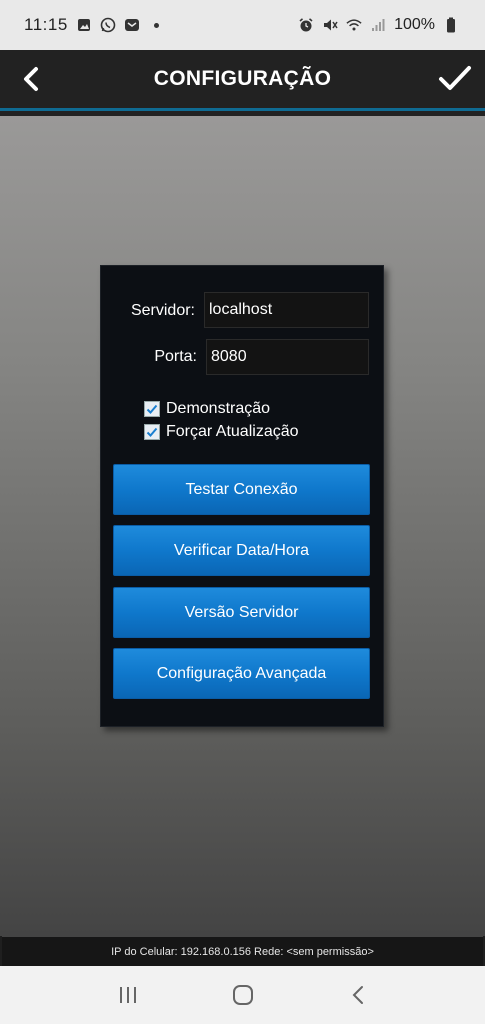 The image size is (485, 1024). I want to click on demo-checkbox-row: Demonstração, so click(207, 409).